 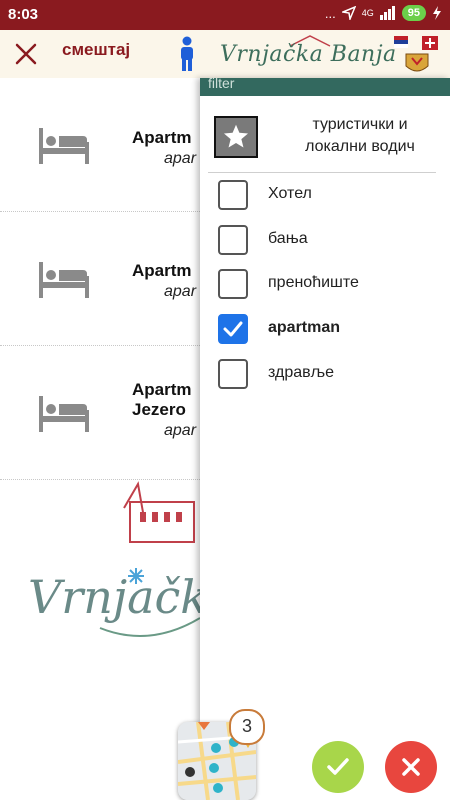 What do you see at coordinates (313, 282) in the screenshot?
I see `filter-option-label: преноћиште` at bounding box center [313, 282].